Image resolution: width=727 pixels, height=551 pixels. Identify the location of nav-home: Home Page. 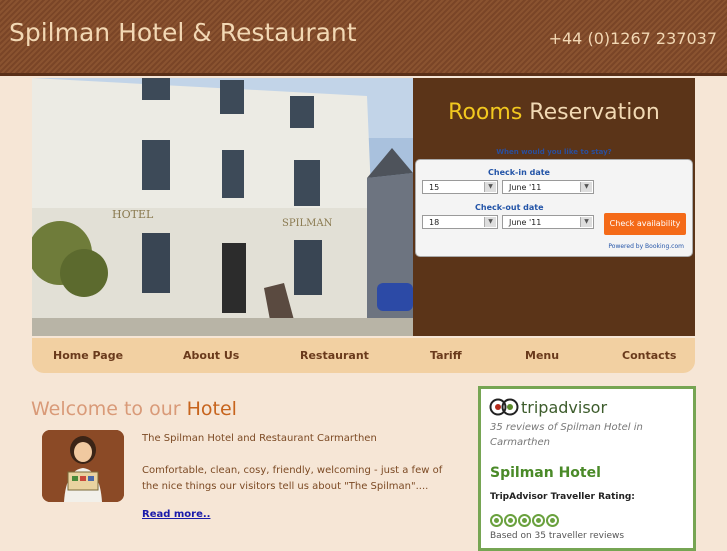
(88, 355).